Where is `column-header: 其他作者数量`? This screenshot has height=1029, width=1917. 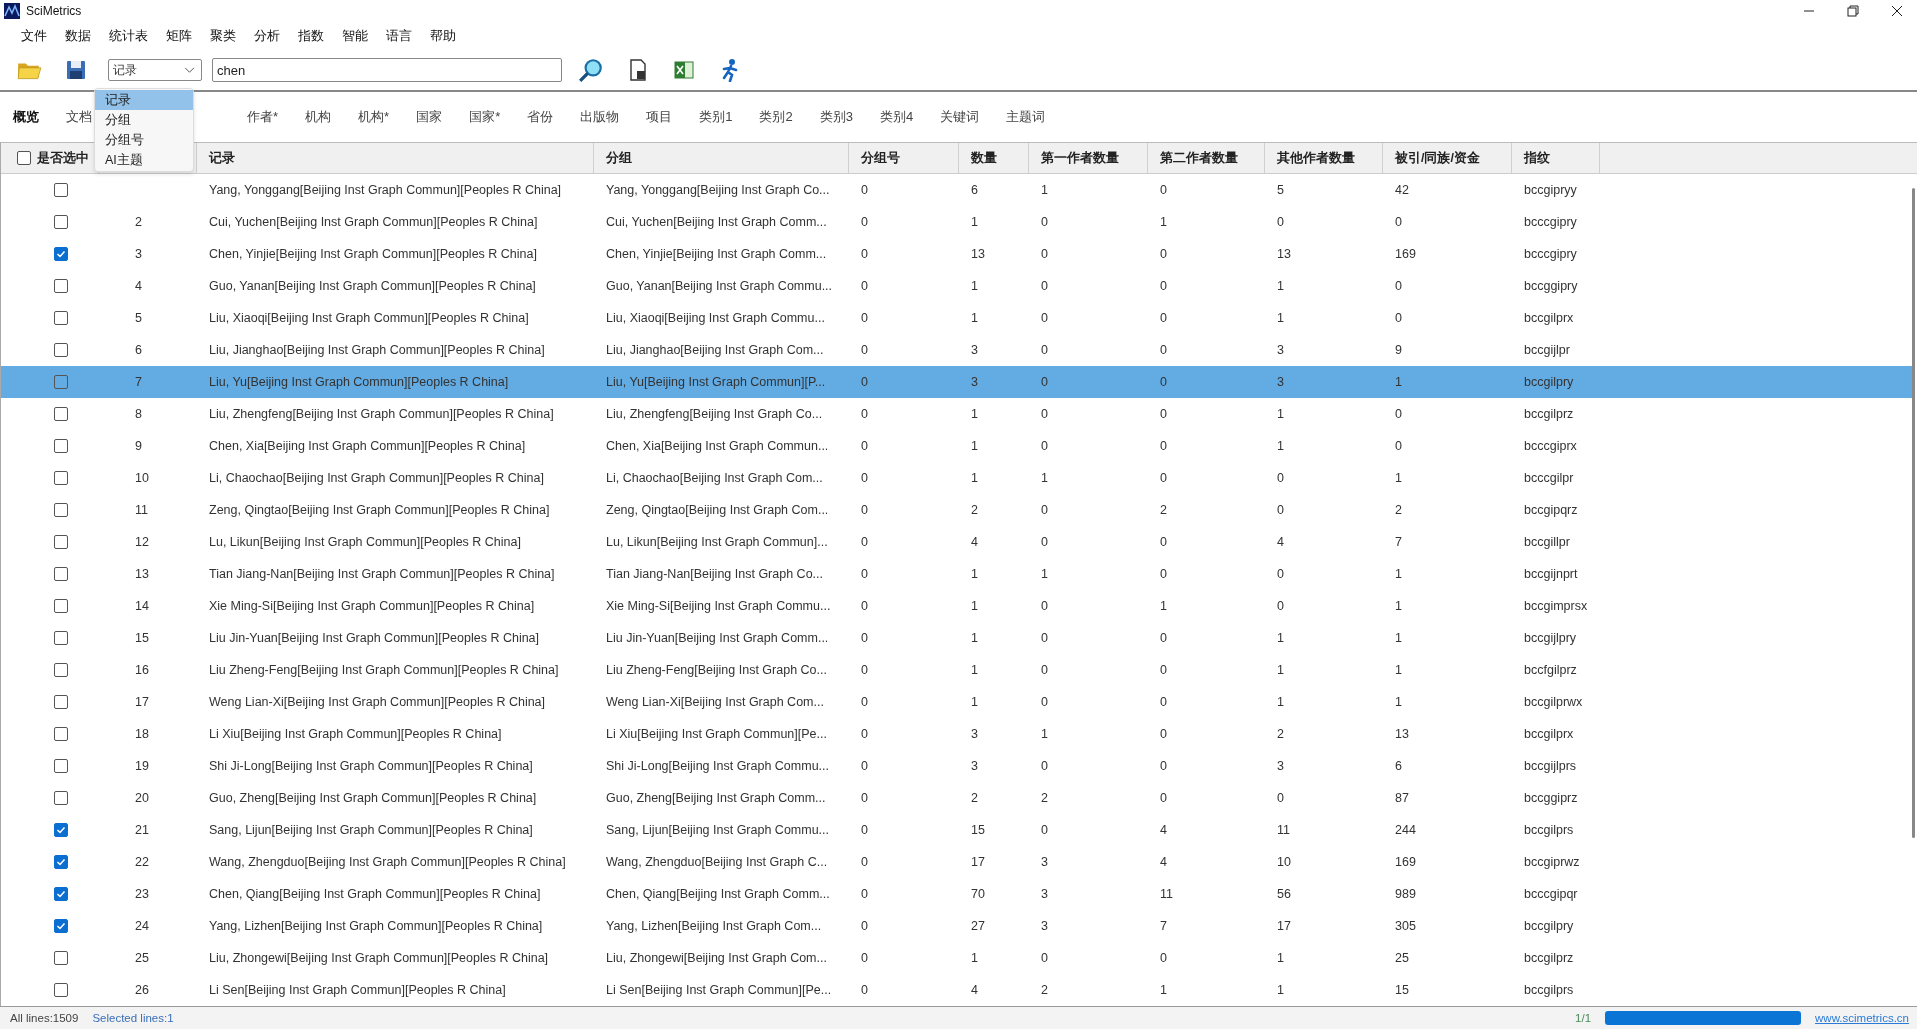
column-header: 其他作者数量 is located at coordinates (1316, 158).